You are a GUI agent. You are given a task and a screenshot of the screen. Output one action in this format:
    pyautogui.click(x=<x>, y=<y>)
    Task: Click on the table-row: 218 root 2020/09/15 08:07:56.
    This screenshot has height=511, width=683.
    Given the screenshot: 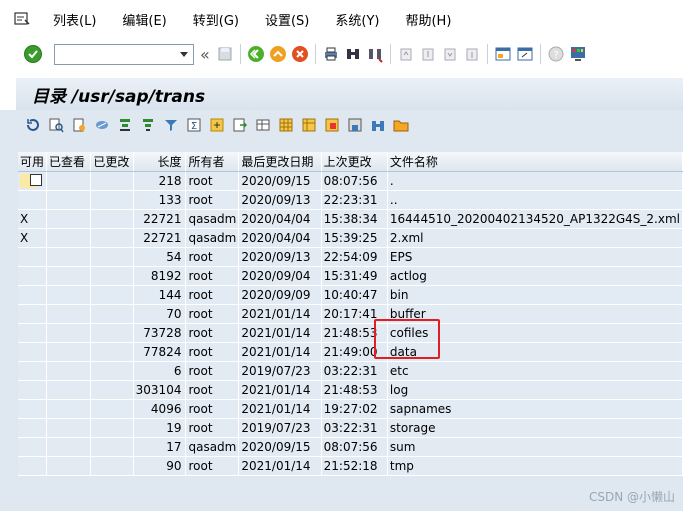 What is the action you would take?
    pyautogui.click(x=350, y=181)
    